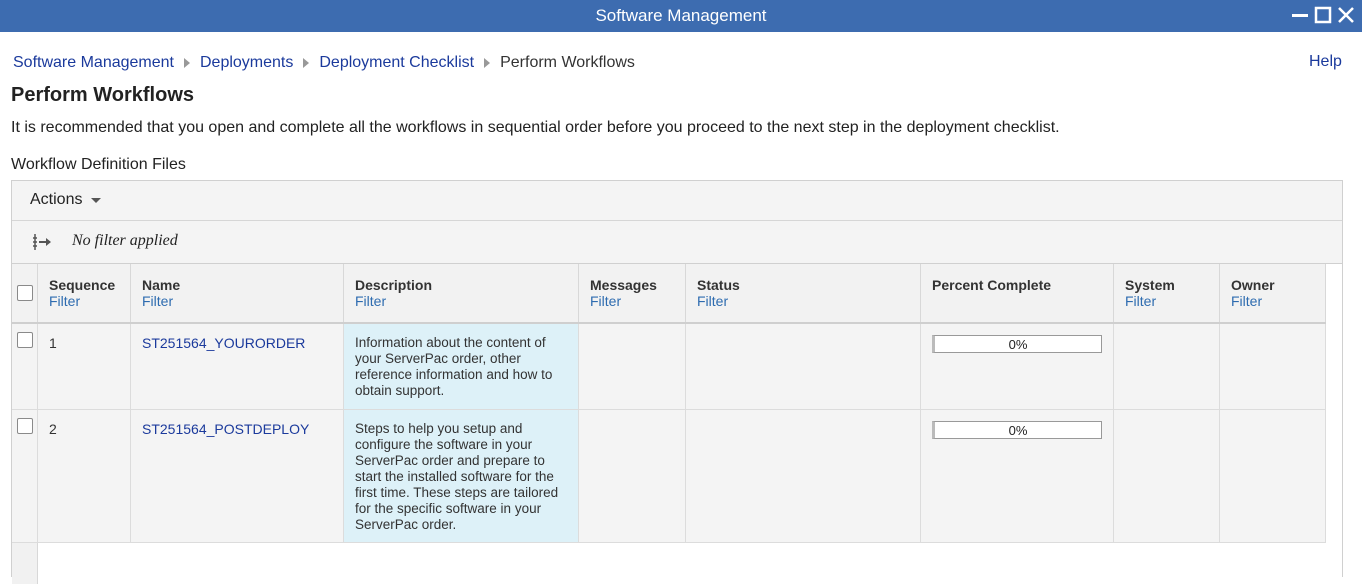 The image size is (1362, 584). What do you see at coordinates (567, 62) in the screenshot?
I see `breadcrumb-current: Perform Workflows` at bounding box center [567, 62].